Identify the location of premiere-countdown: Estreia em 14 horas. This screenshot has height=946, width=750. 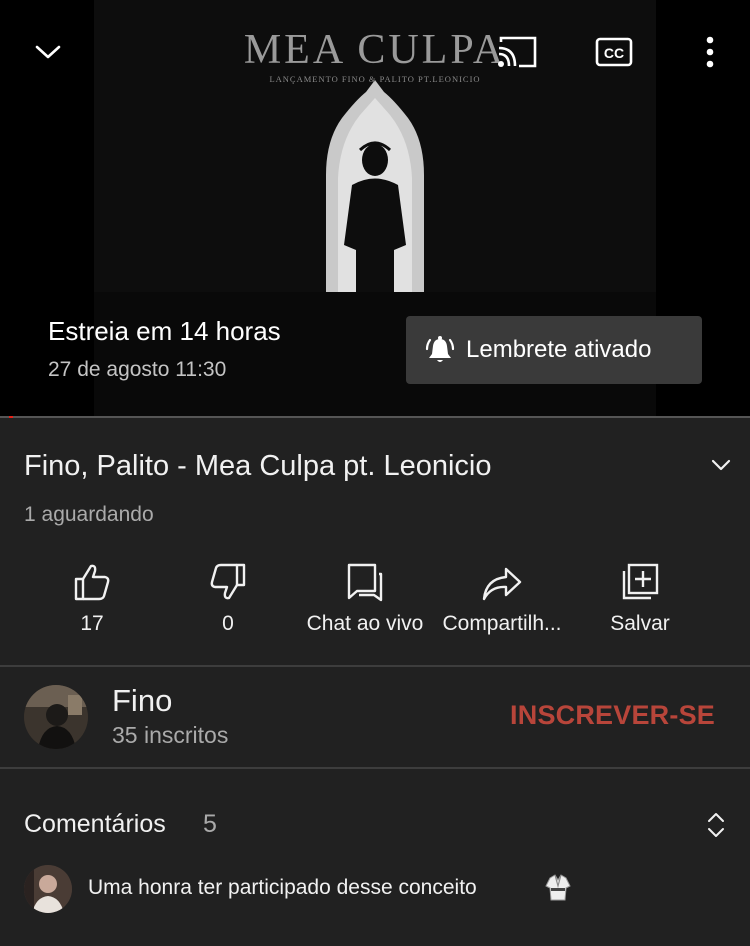
(164, 331).